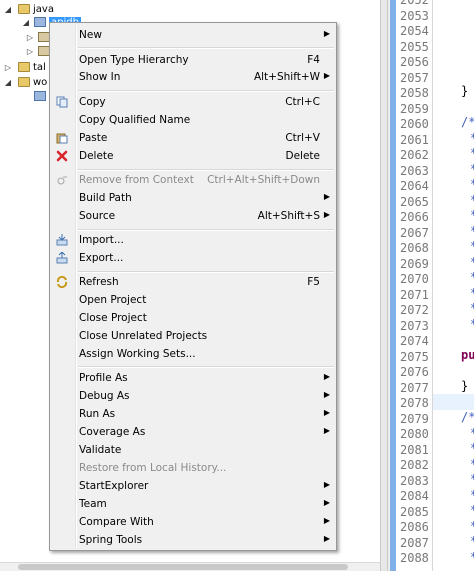 The image size is (474, 571). I want to click on menu-item-label: Compare With, so click(116, 522).